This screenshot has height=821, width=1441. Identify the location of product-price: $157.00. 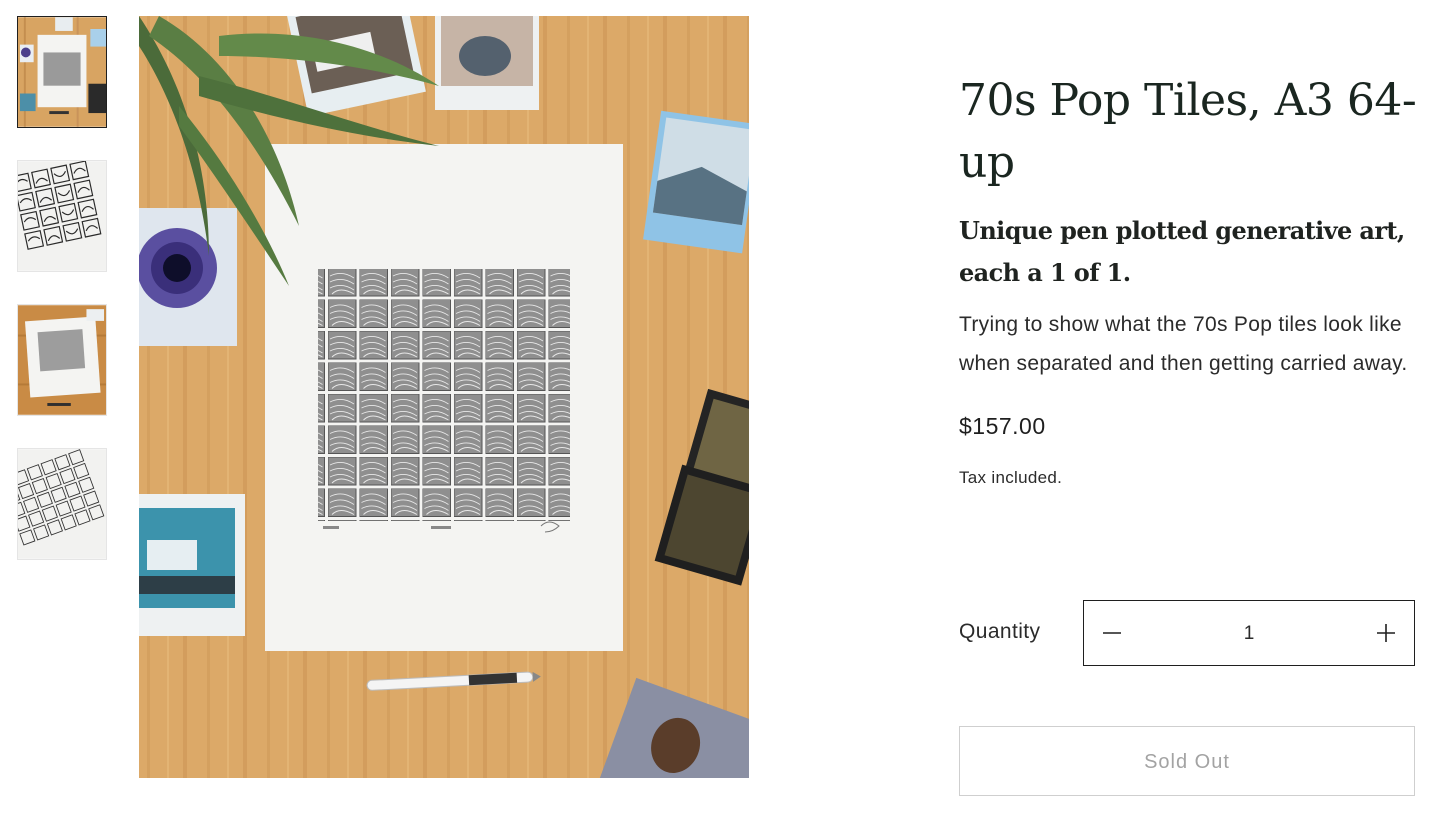
(1002, 426).